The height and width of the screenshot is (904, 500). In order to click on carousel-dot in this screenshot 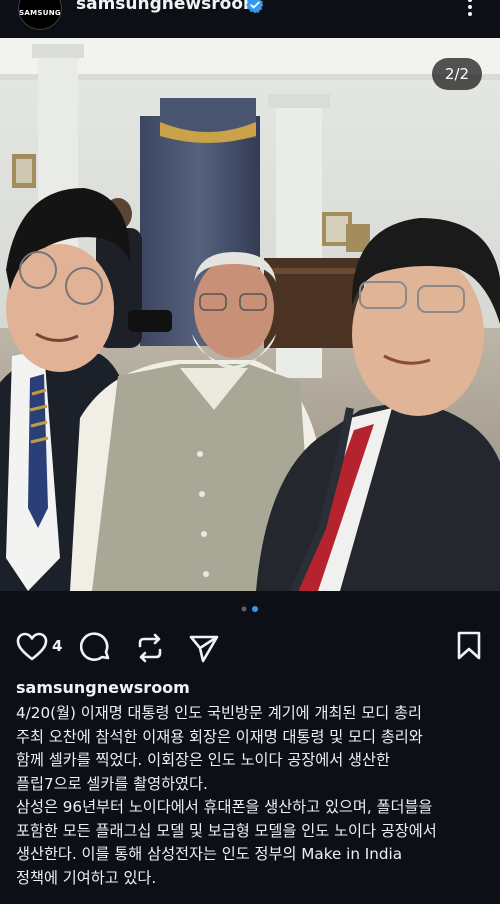, I will do `click(244, 609)`.